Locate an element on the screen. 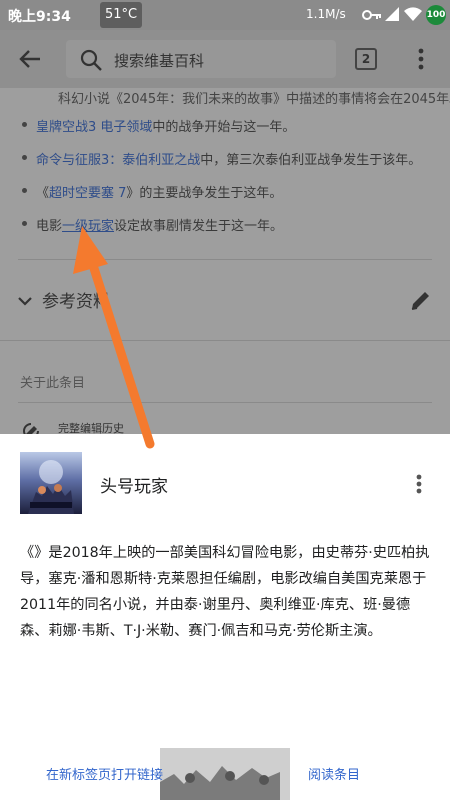  status-bar: 晚上9:34 51°C 1.1M/s 100 is located at coordinates (225, 15).